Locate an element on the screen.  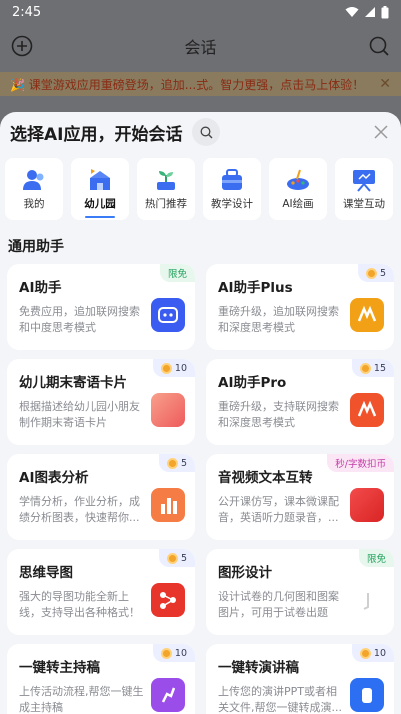
app-bar: 会话 is located at coordinates (200, 46).